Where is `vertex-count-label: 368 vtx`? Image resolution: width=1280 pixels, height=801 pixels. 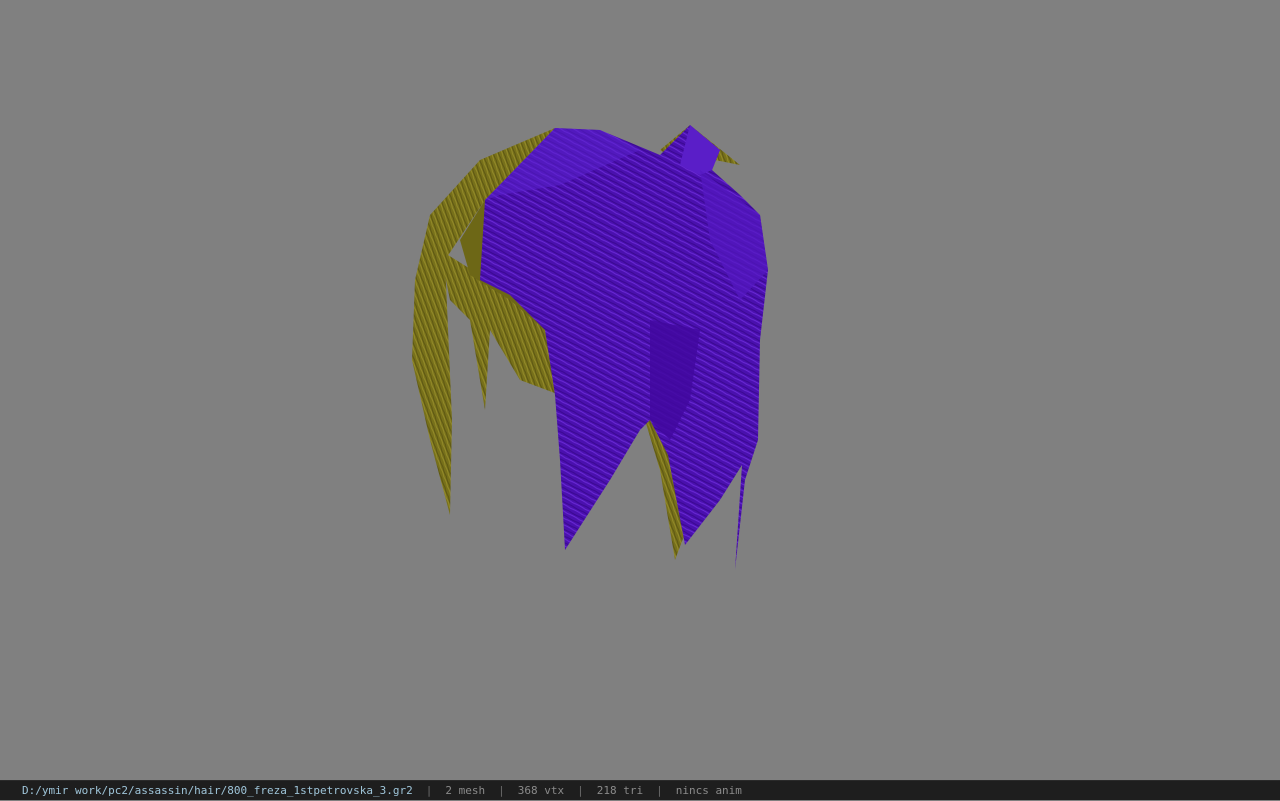 vertex-count-label: 368 vtx is located at coordinates (541, 790).